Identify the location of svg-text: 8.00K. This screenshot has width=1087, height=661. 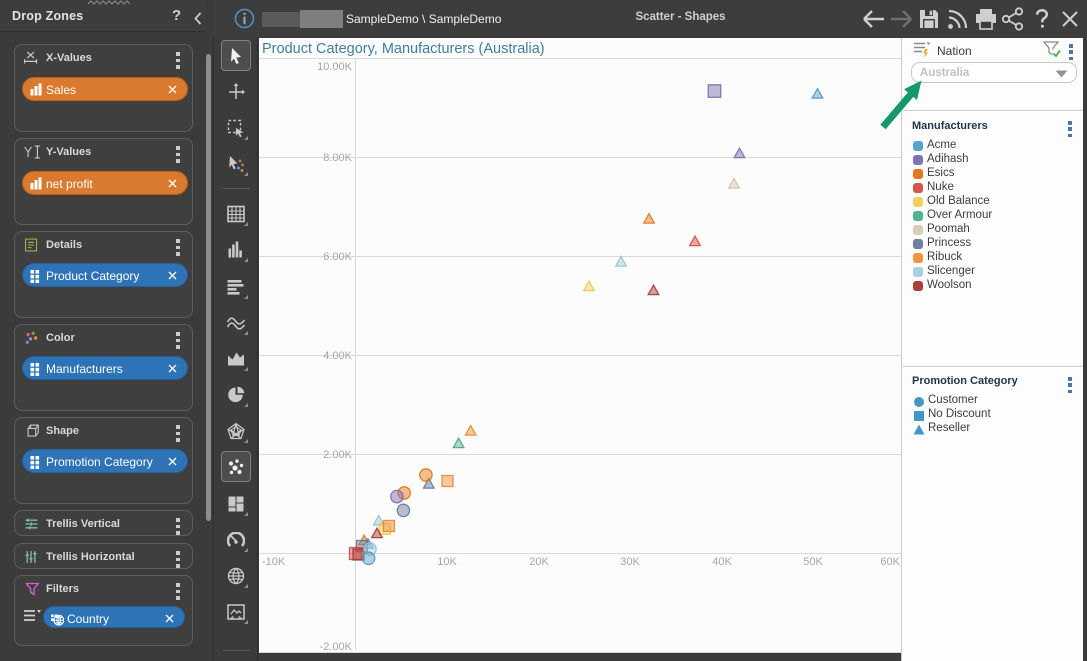
(337, 158).